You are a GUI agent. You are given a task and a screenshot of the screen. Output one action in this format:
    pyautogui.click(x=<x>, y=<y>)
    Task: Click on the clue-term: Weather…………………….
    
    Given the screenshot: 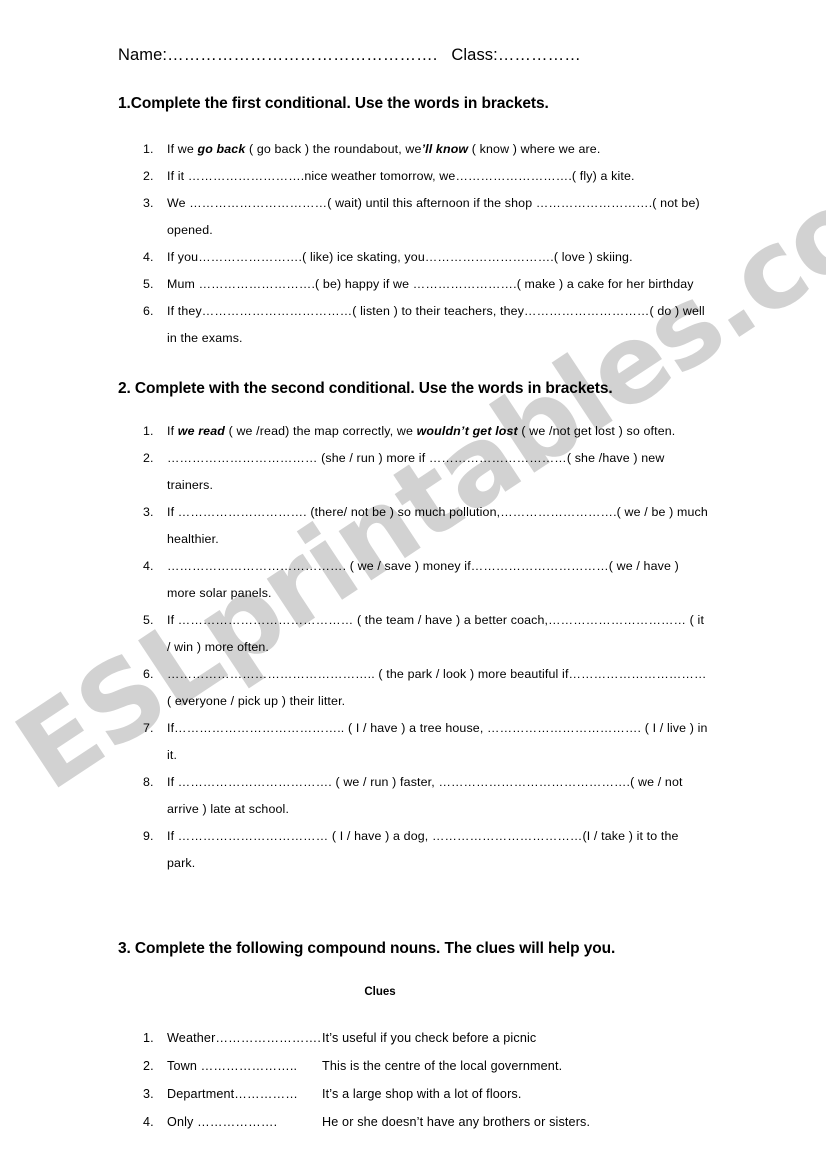 What is the action you would take?
    pyautogui.click(x=244, y=1038)
    